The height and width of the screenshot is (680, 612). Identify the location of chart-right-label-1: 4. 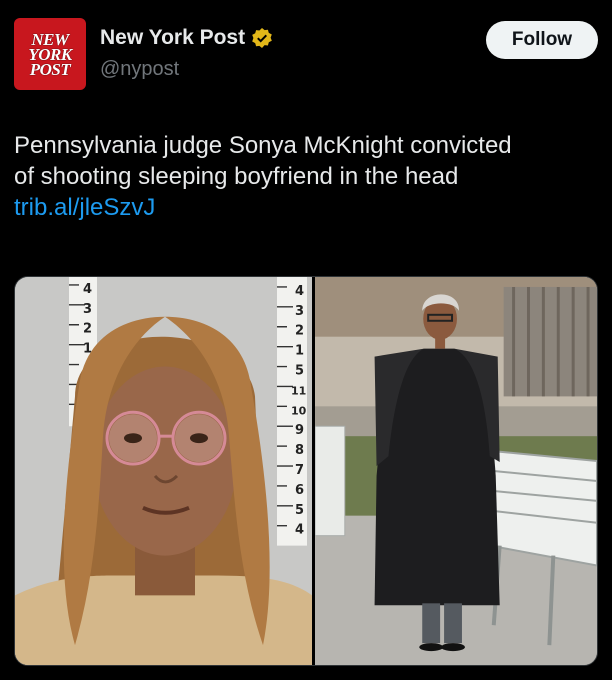
(299, 291).